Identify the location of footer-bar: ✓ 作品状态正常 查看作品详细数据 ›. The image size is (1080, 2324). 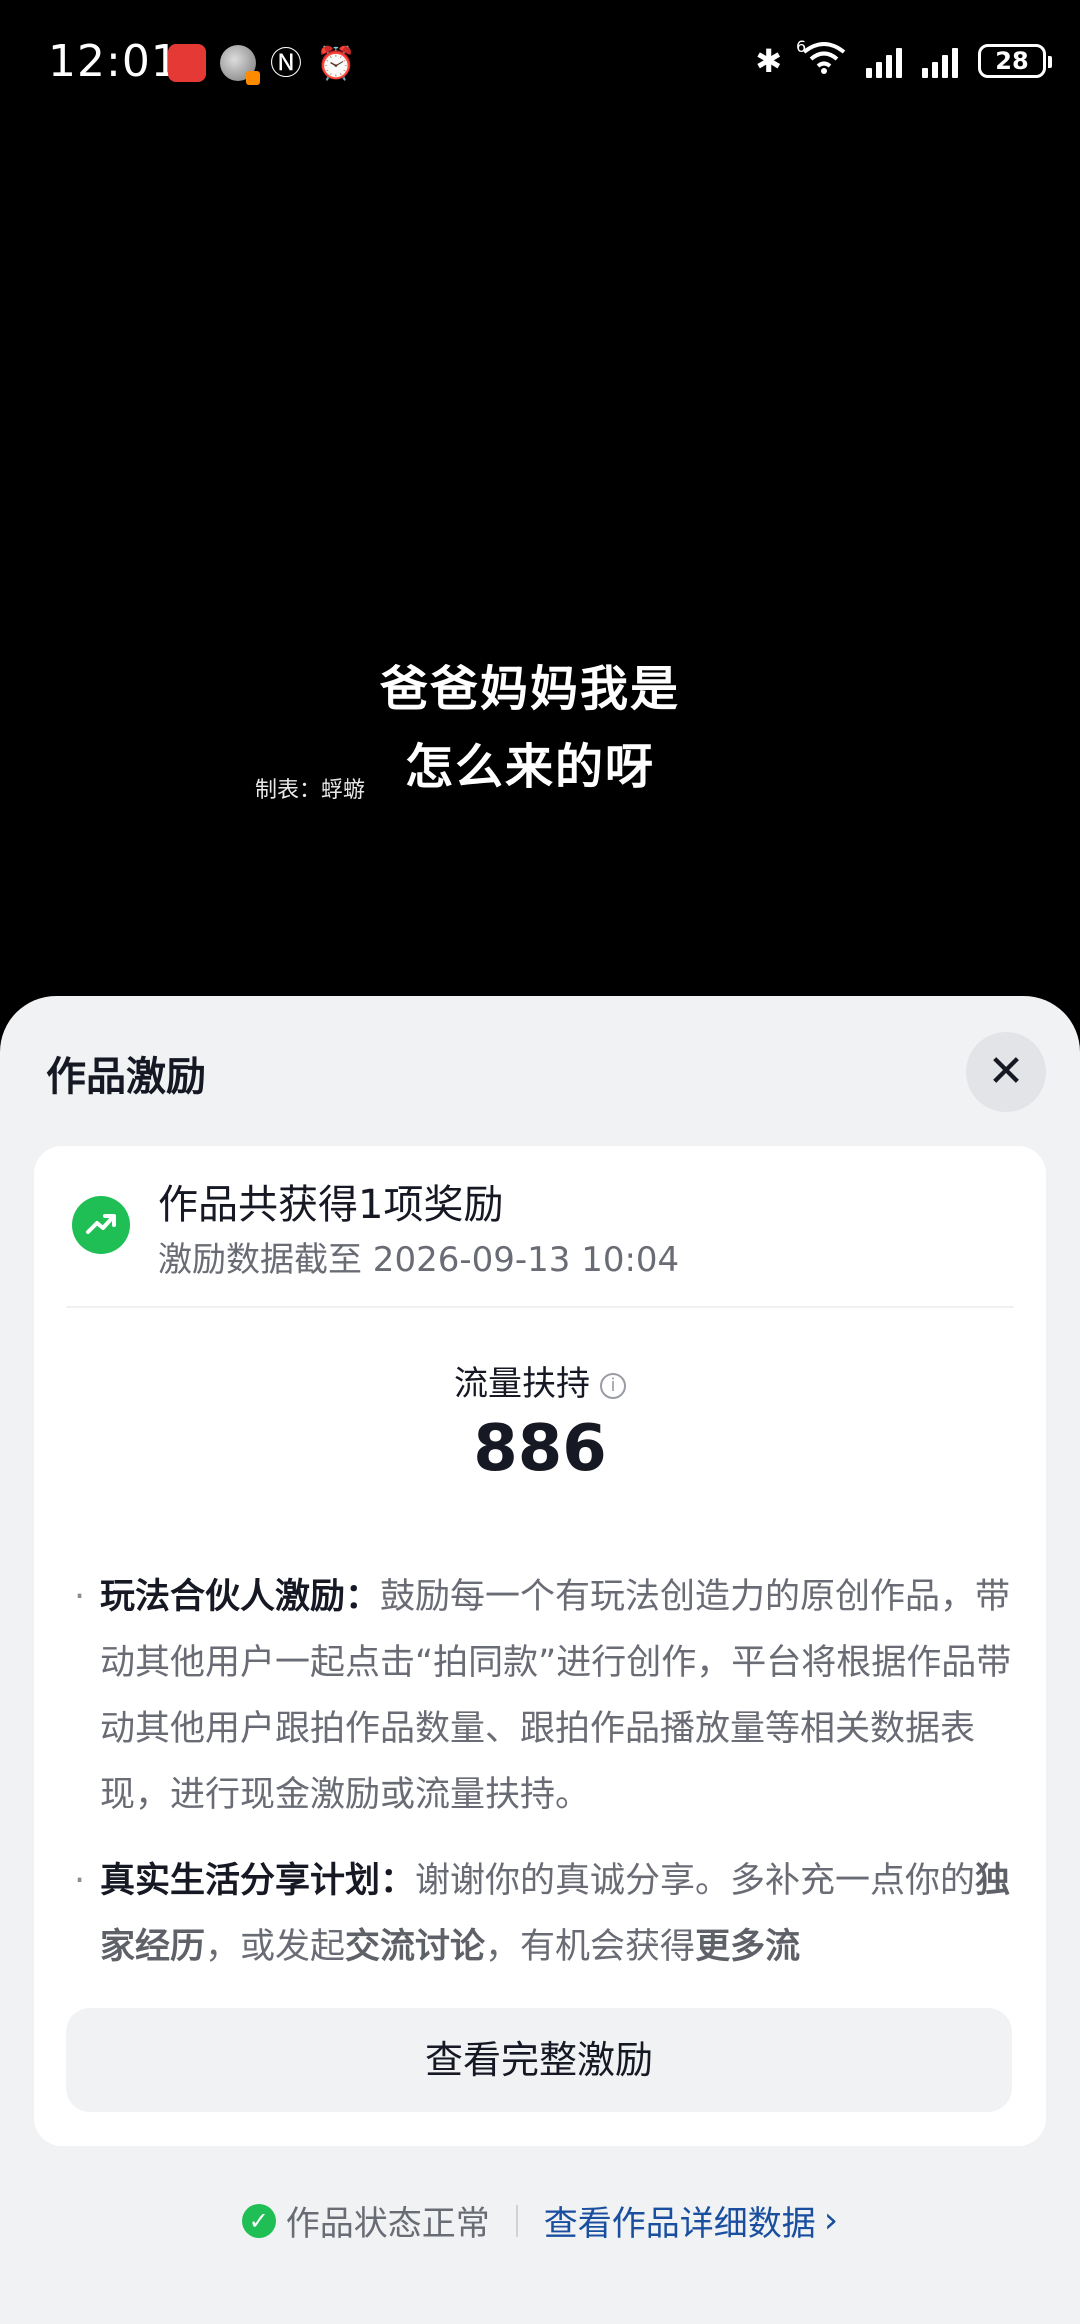
(540, 2220).